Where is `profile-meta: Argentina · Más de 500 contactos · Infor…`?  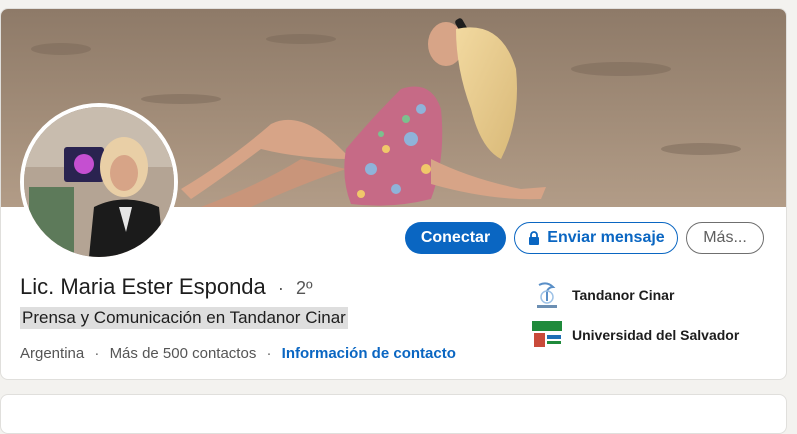 profile-meta: Argentina · Más de 500 contactos · Infor… is located at coordinates (238, 353).